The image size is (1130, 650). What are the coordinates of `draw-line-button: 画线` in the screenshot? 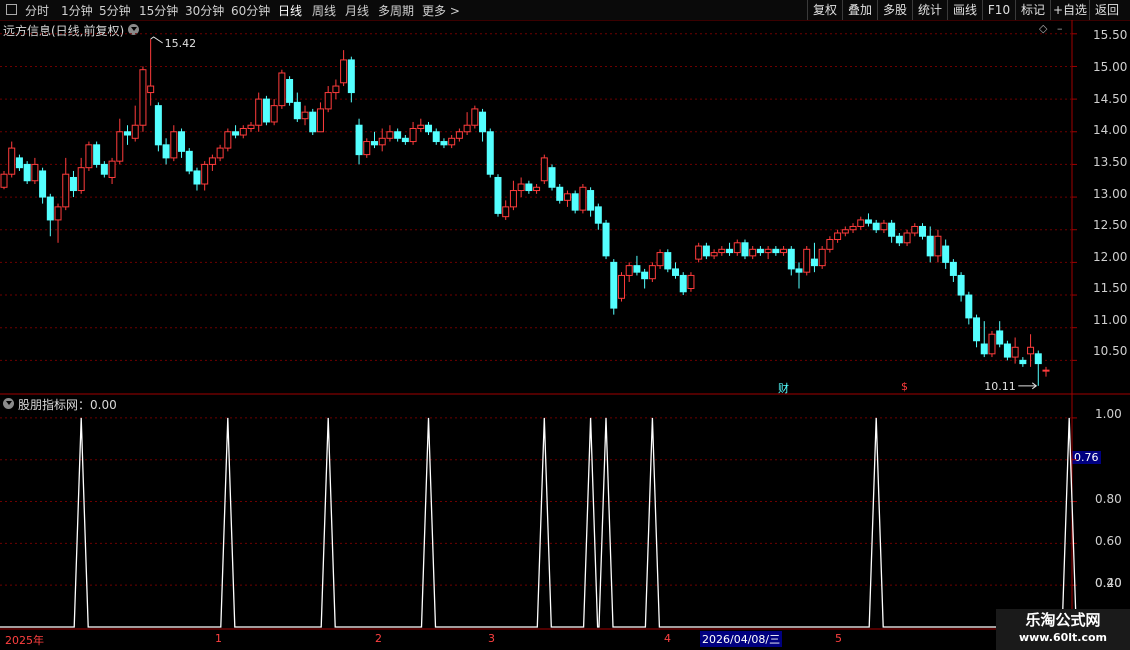 It's located at (964, 10).